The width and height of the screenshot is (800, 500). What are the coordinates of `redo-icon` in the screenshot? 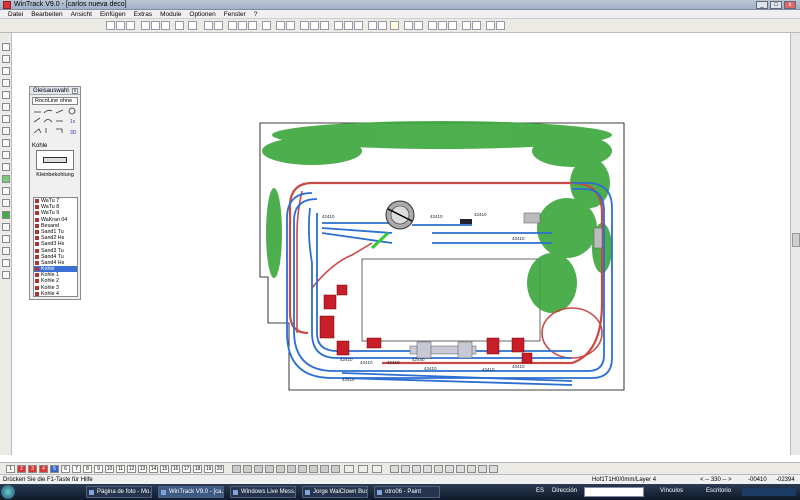 It's located at (290, 25).